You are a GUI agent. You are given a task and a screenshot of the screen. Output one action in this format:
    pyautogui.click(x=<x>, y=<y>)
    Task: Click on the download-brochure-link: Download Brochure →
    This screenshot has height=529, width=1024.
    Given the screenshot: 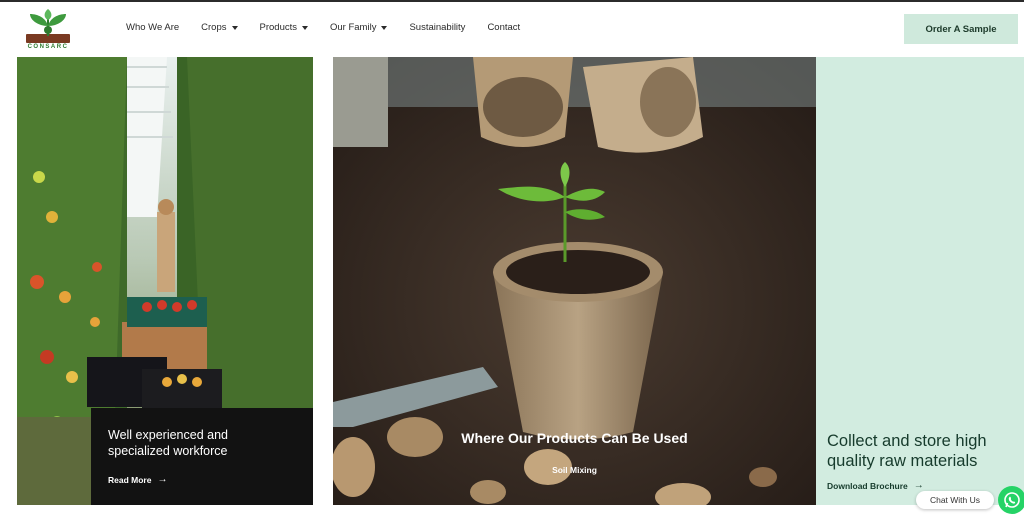 What is the action you would take?
    pyautogui.click(x=875, y=485)
    